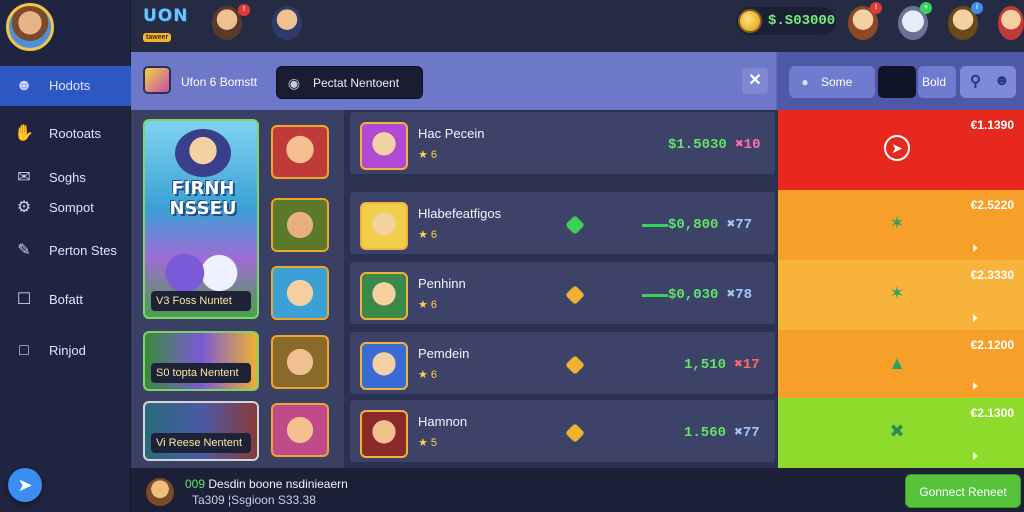 This screenshot has width=1024, height=512. Describe the element at coordinates (897, 82) in the screenshot. I see `segment-toggle` at that location.